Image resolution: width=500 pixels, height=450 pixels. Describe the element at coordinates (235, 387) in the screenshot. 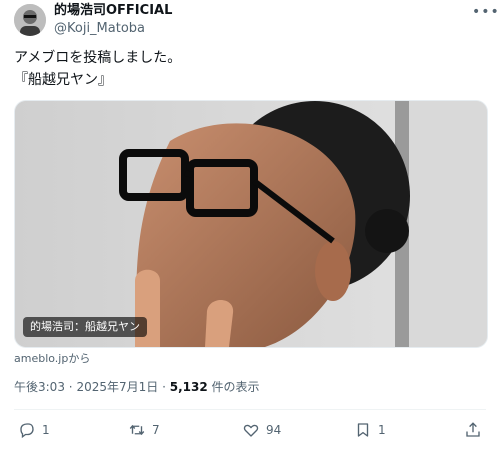

I see `views-label: 件の表示` at that location.